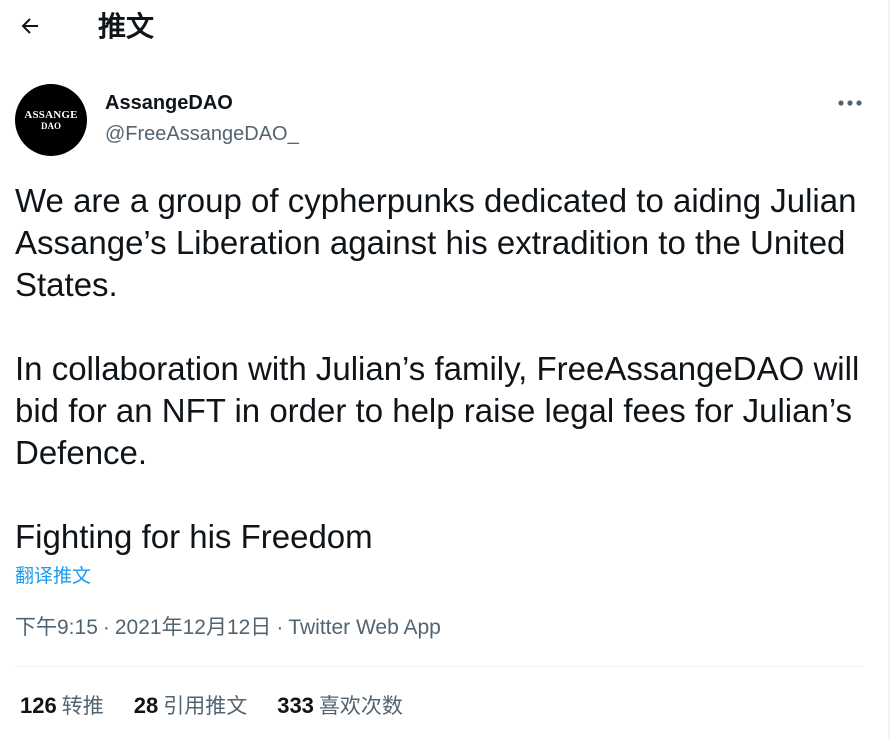 The height and width of the screenshot is (739, 890). I want to click on back-button, so click(30, 26).